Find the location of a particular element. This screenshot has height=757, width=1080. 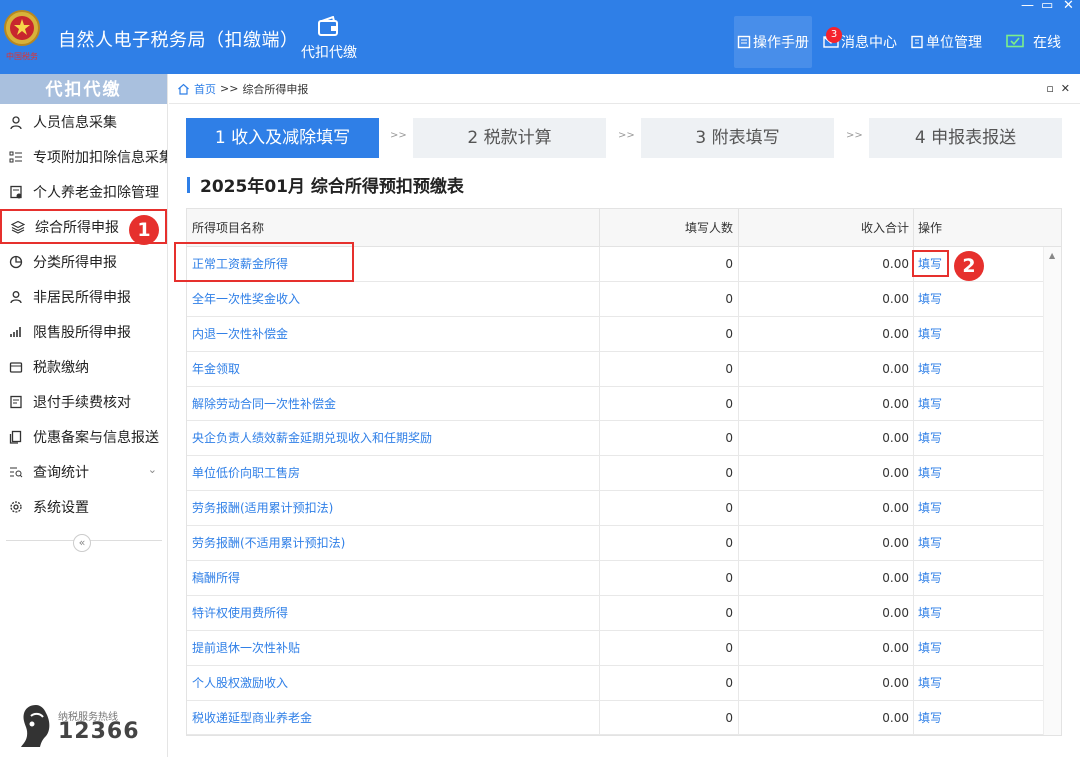

home-icon is located at coordinates (183, 89).